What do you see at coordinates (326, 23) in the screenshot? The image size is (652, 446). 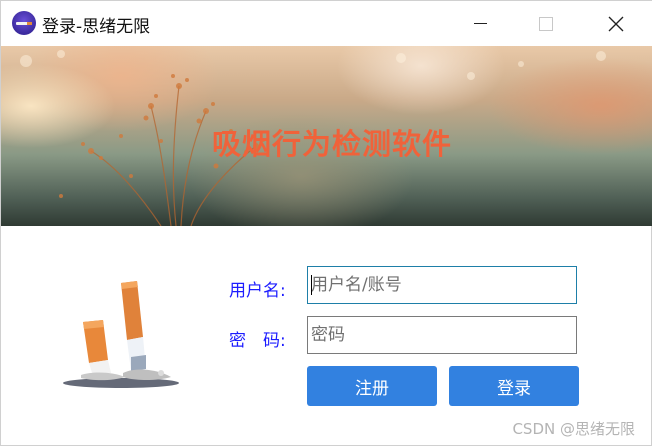 I see `title-bar: 登录-思绪无限` at bounding box center [326, 23].